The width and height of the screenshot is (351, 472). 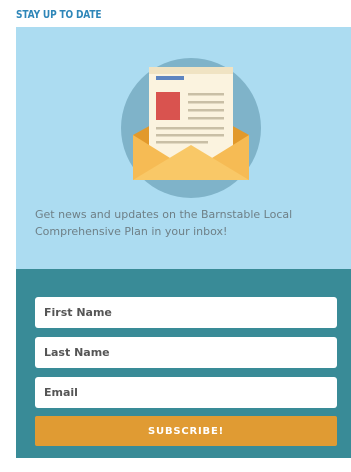 I want to click on section-heading: STAY UP TO DATE, so click(x=59, y=14).